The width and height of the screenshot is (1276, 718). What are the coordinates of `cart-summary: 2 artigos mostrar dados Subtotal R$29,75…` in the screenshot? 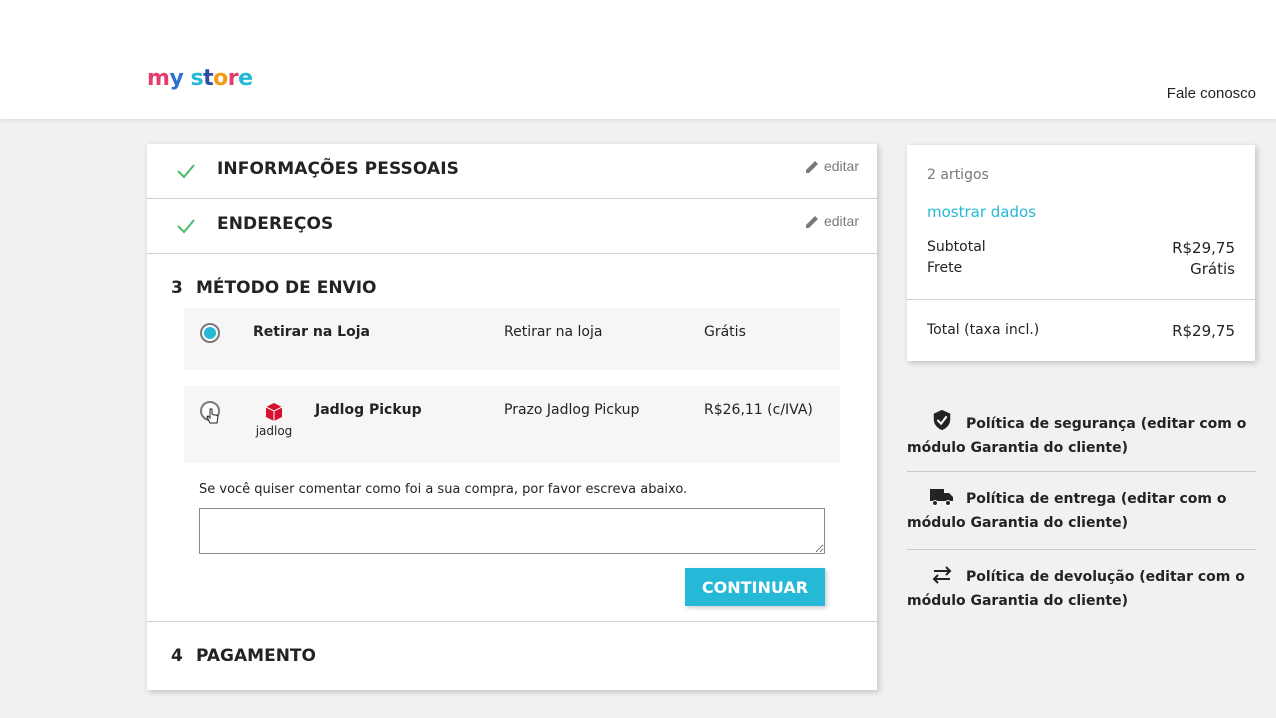 It's located at (1081, 253).